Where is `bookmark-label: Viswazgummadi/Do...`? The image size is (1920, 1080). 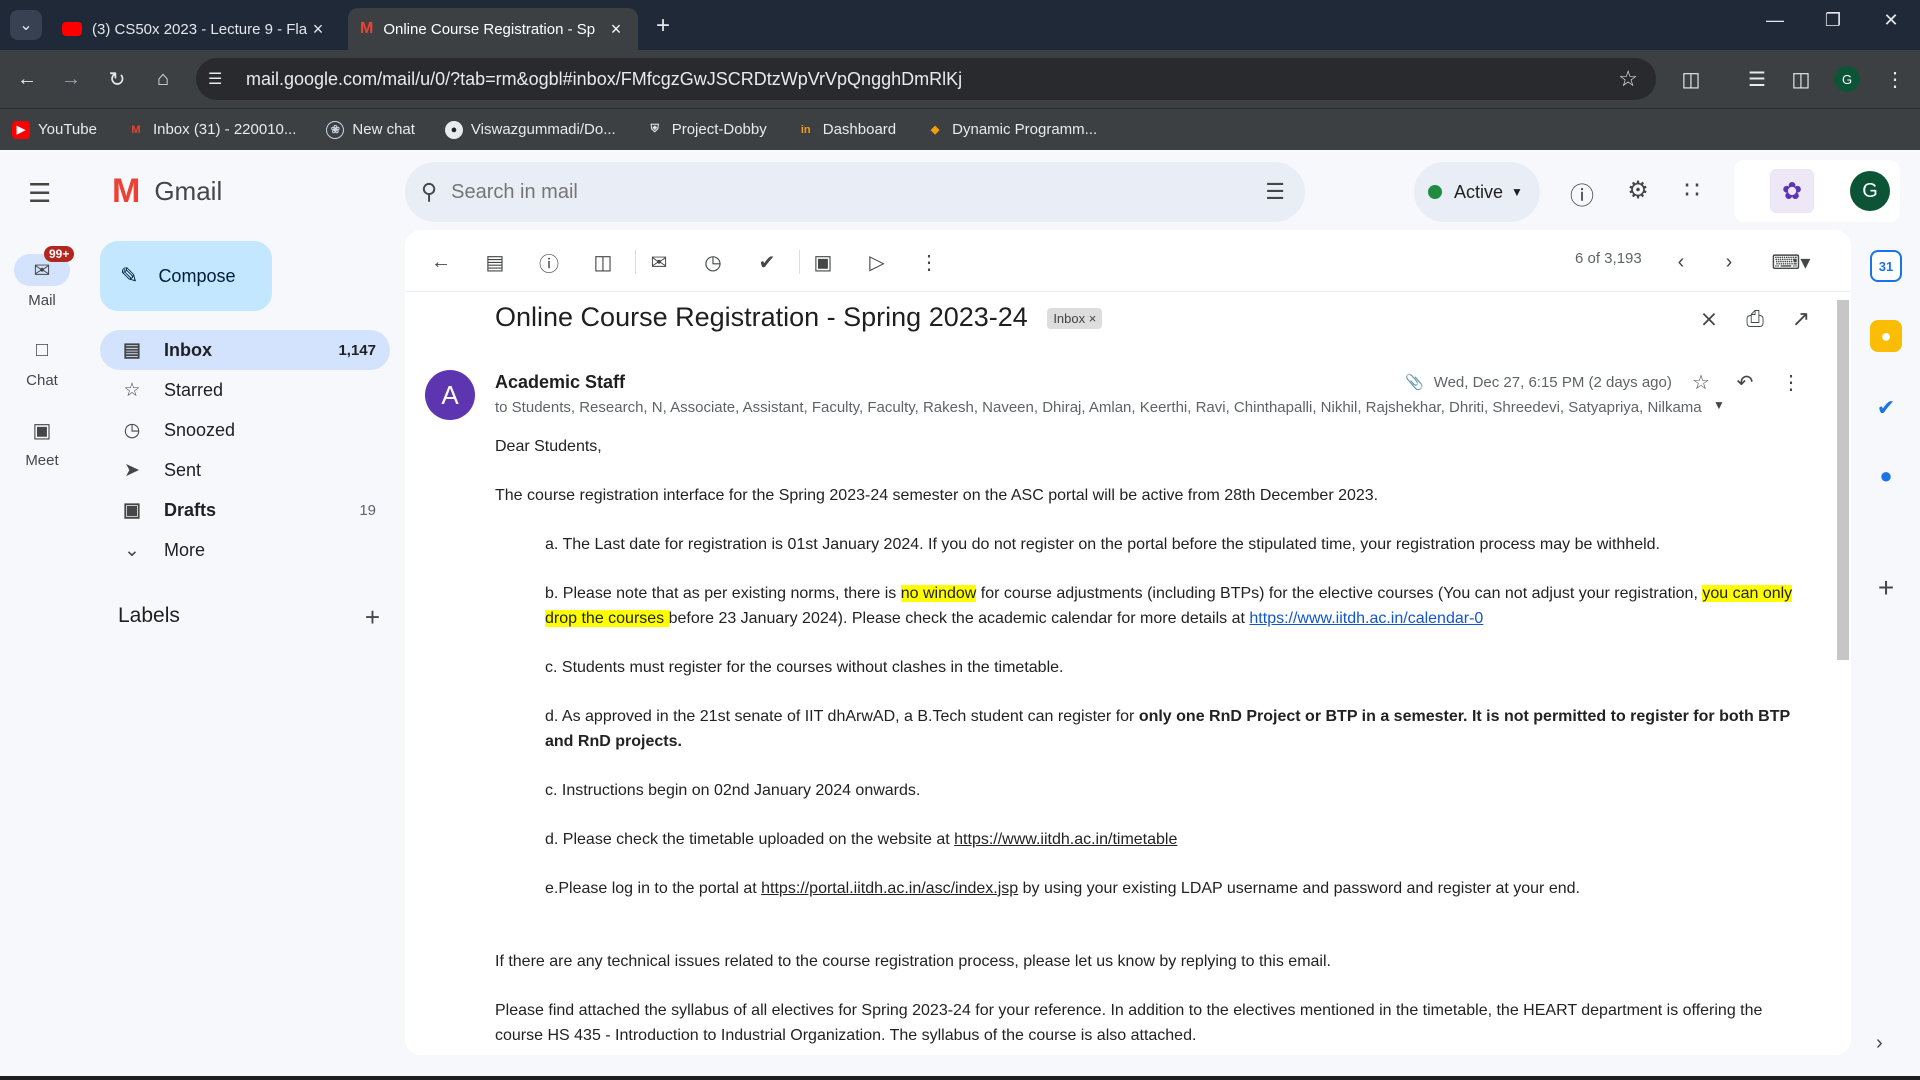 bookmark-label: Viswazgummadi/Do... is located at coordinates (543, 129).